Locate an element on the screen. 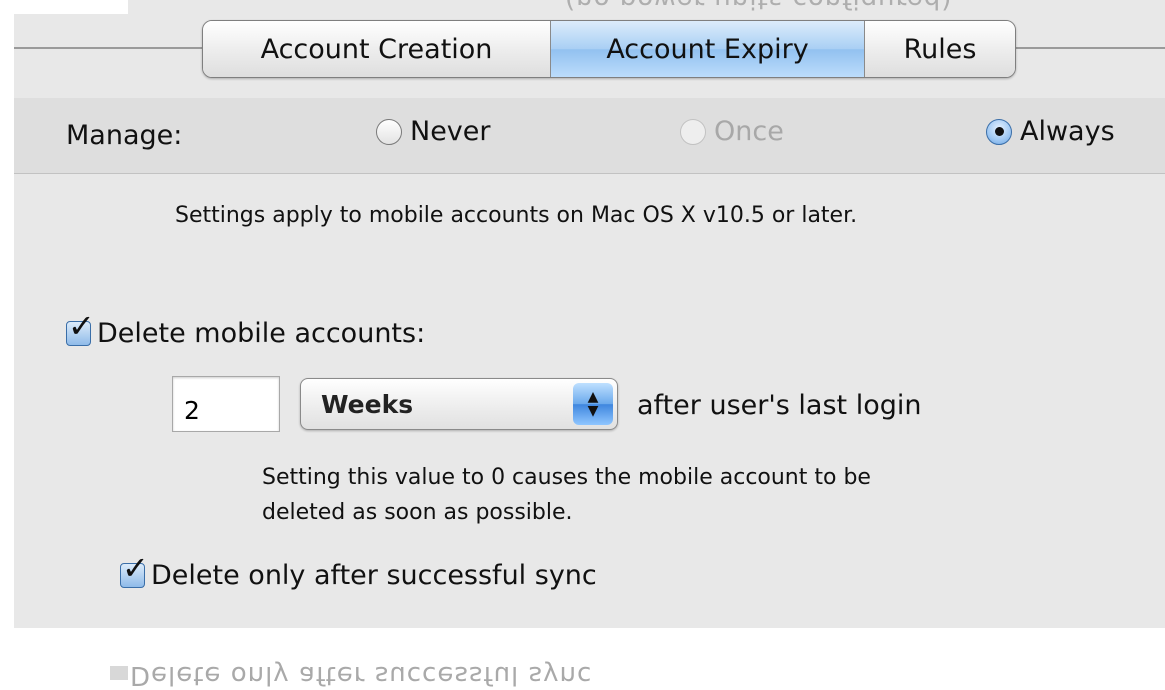 This screenshot has height=690, width=1165. tab-account-creation: Account Creation is located at coordinates (377, 49).